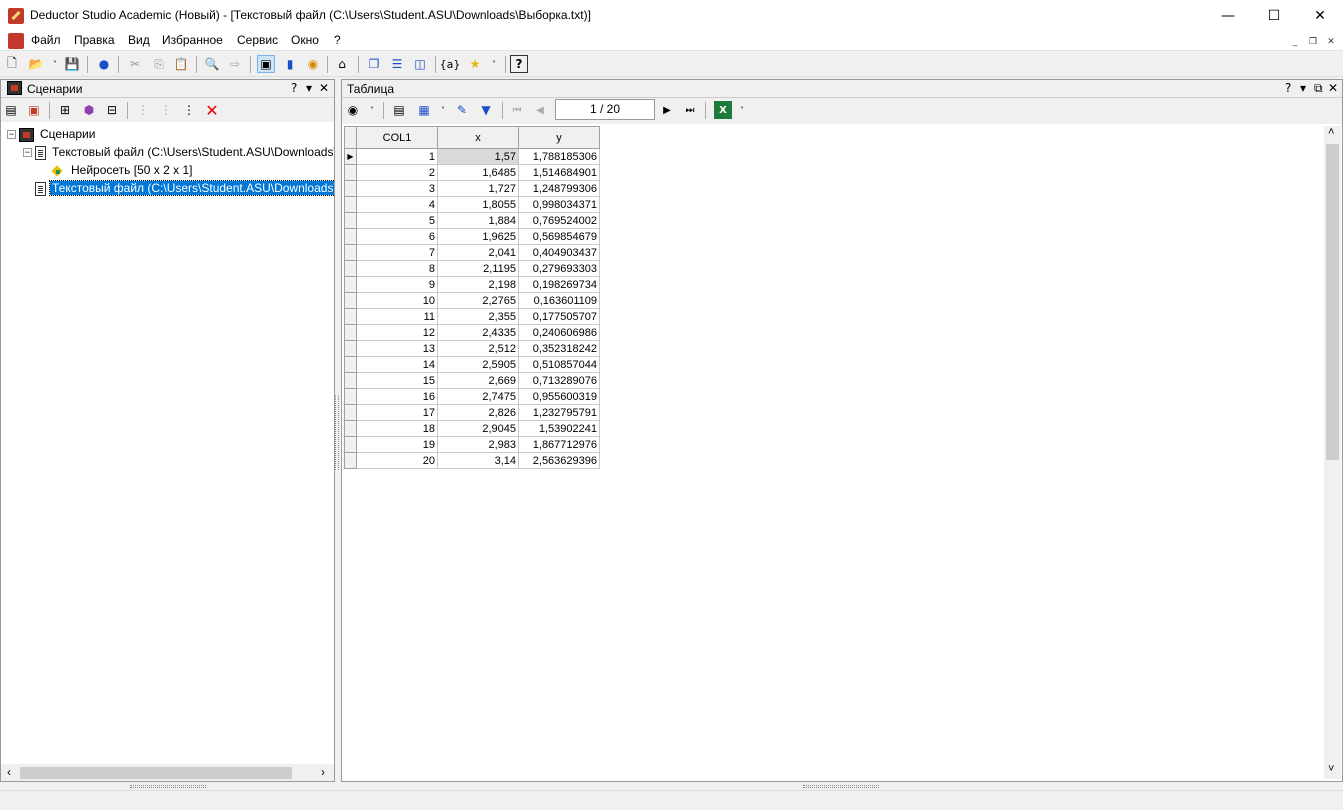  What do you see at coordinates (1274, 15) in the screenshot?
I see `maximize-button: ☐` at bounding box center [1274, 15].